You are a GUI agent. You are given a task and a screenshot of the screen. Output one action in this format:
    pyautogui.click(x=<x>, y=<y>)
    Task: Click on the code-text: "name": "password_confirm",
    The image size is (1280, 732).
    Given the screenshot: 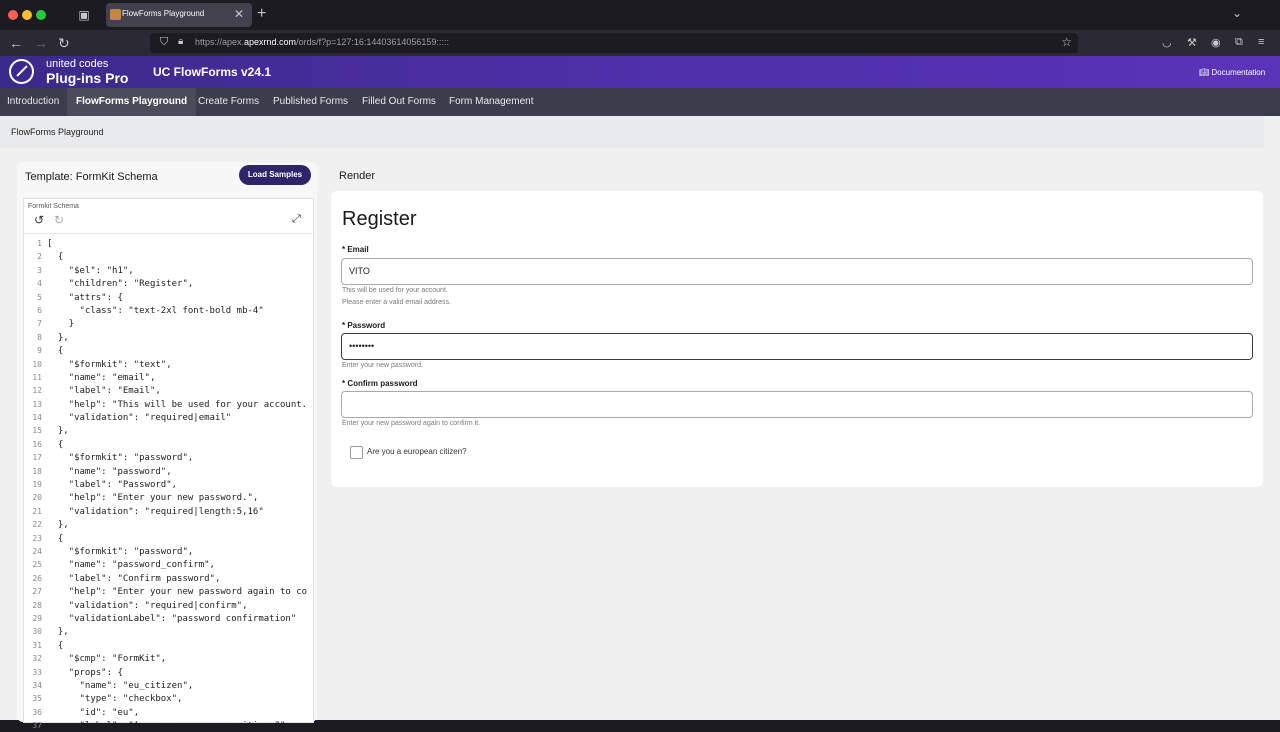 What is the action you would take?
    pyautogui.click(x=131, y=565)
    